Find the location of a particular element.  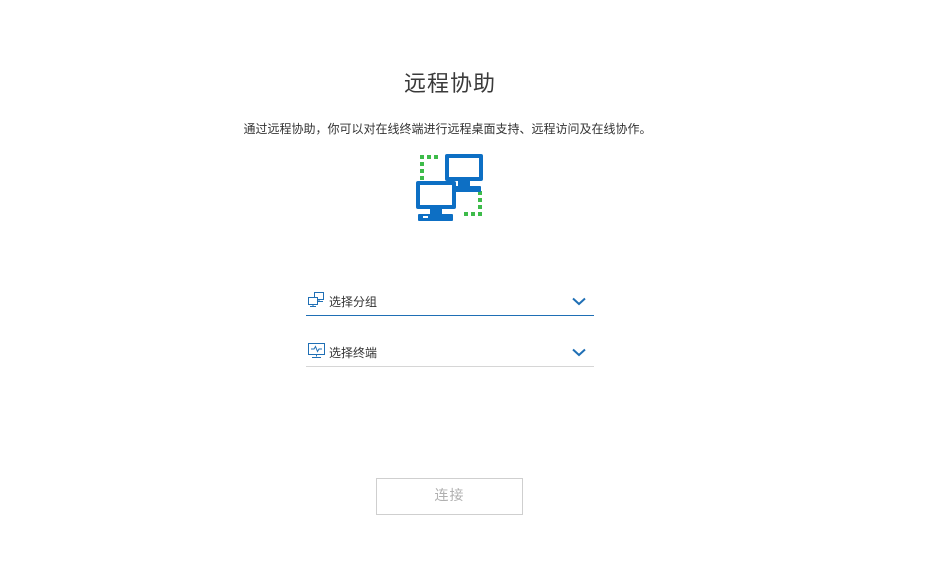

page-description: 通过远程协助，你可以对在线终端进行远程桌面支持、远程访问及在线协作。 is located at coordinates (447, 129).